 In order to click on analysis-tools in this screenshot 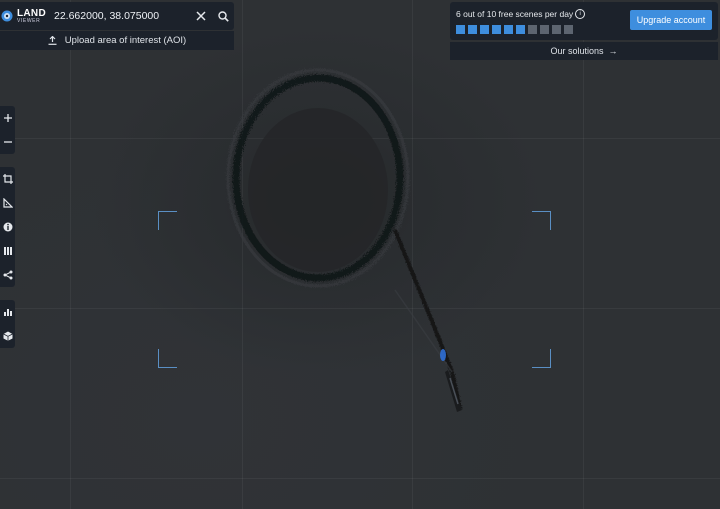, I will do `click(7, 324)`.